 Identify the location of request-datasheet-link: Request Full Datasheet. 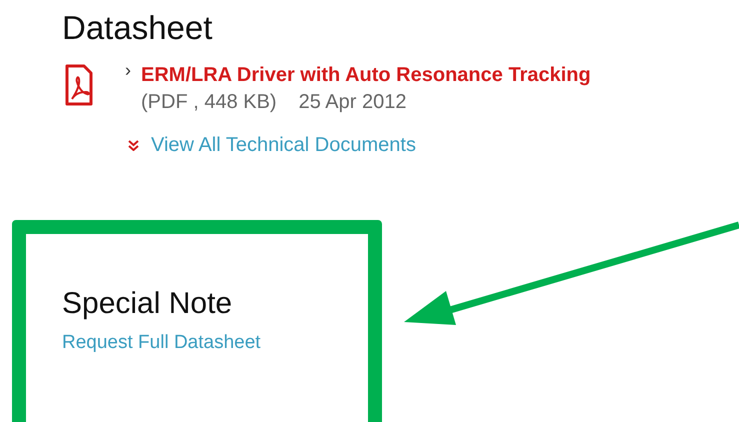
(161, 343).